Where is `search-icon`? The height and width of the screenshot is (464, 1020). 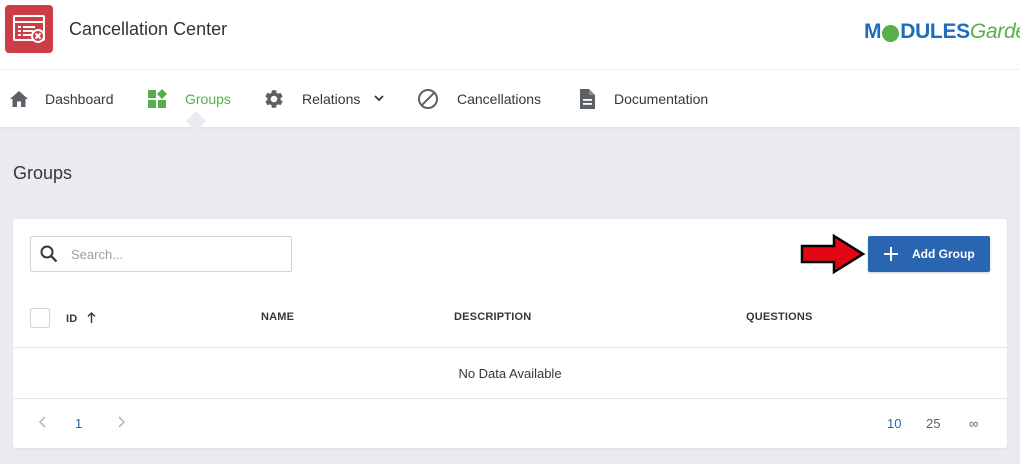 search-icon is located at coordinates (49, 254).